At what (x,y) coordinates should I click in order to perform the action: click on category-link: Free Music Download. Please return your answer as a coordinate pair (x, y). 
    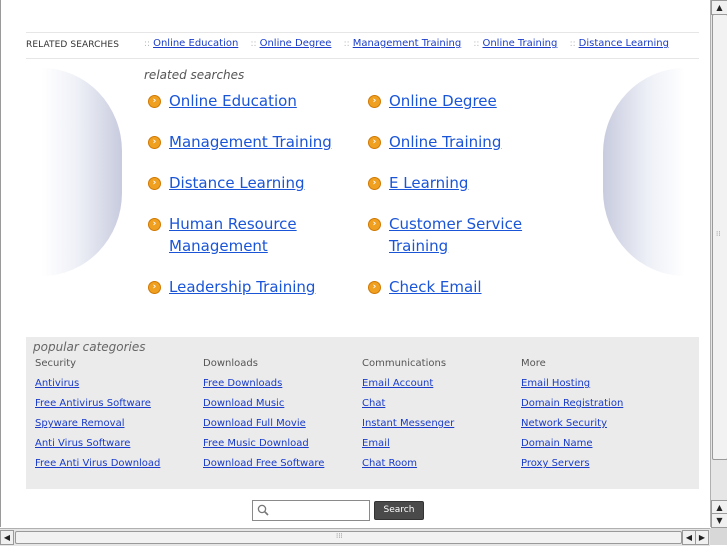
    Looking at the image, I should click on (263, 448).